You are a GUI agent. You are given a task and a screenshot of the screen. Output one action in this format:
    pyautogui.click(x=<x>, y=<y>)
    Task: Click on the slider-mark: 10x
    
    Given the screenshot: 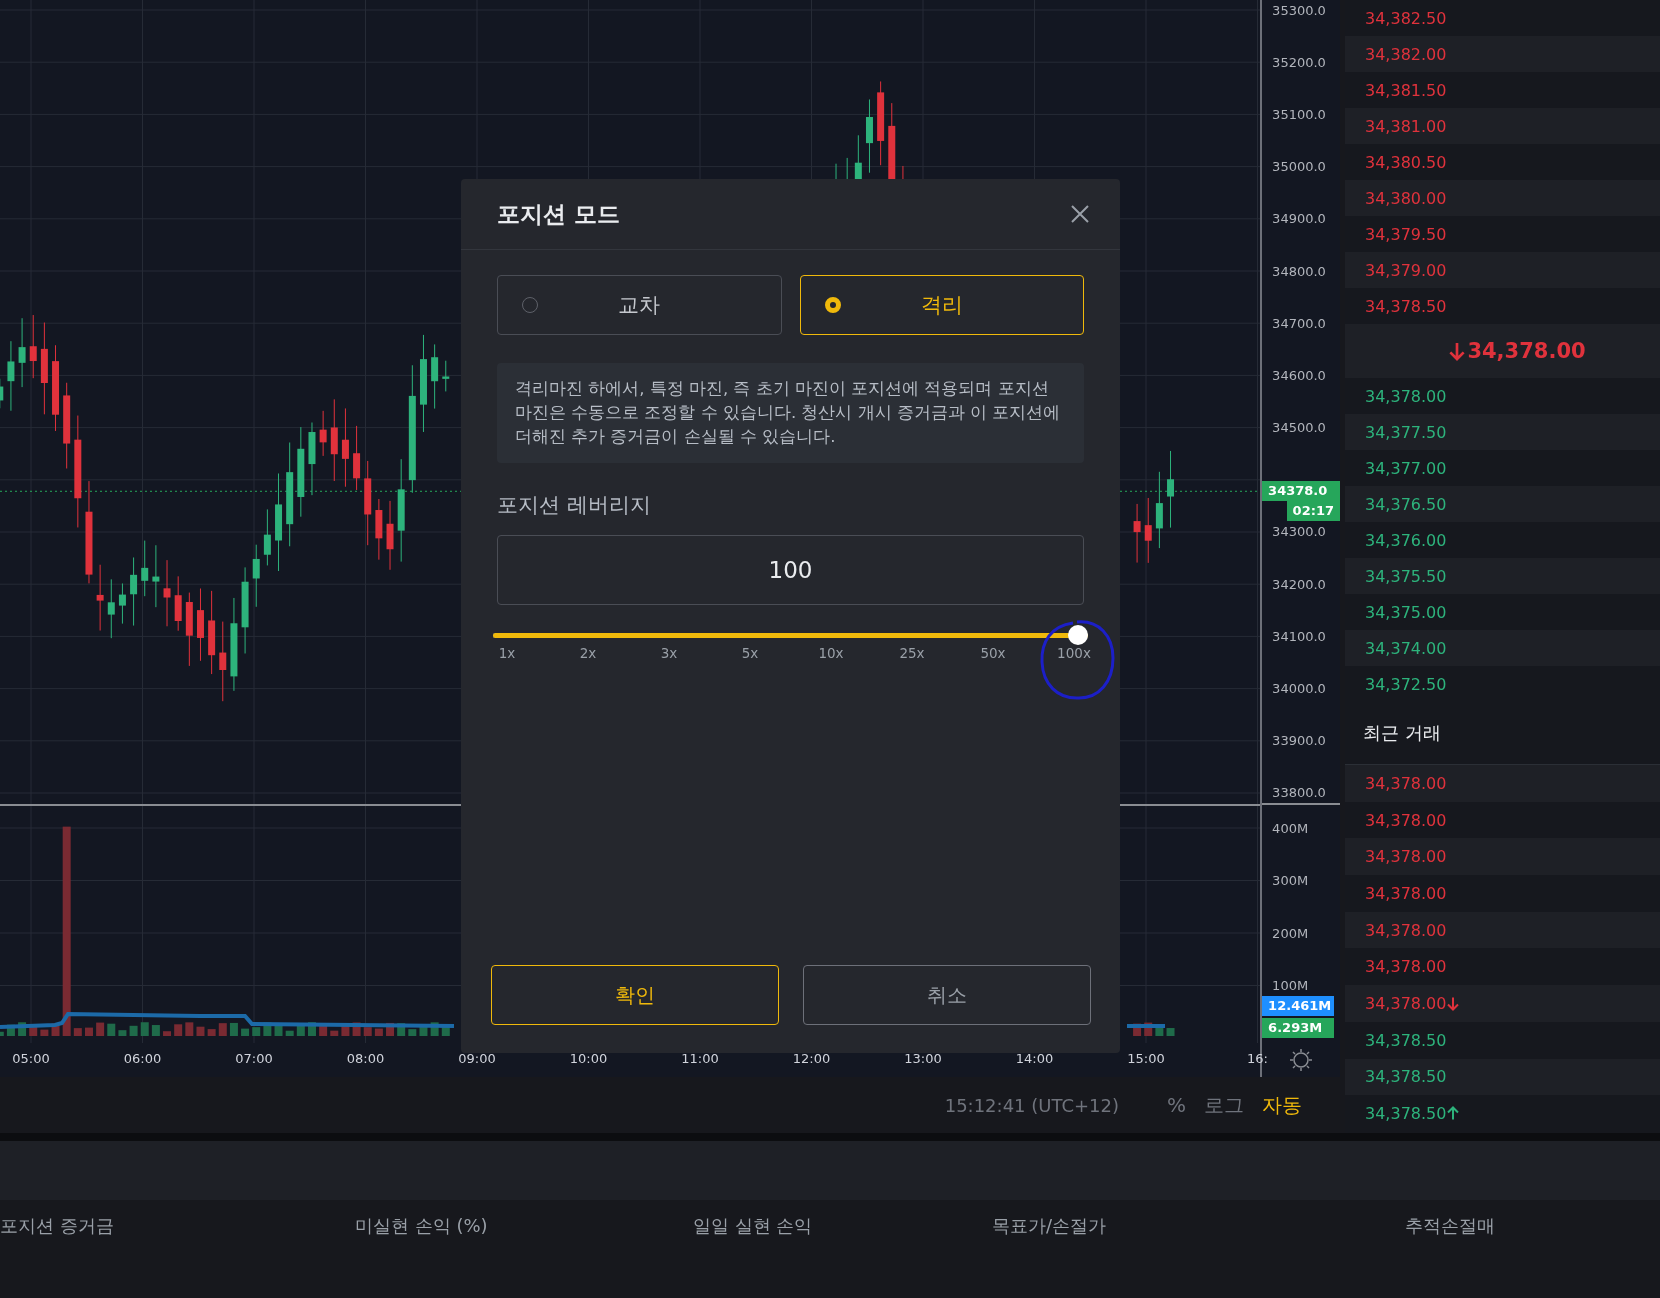 What is the action you would take?
    pyautogui.click(x=831, y=653)
    